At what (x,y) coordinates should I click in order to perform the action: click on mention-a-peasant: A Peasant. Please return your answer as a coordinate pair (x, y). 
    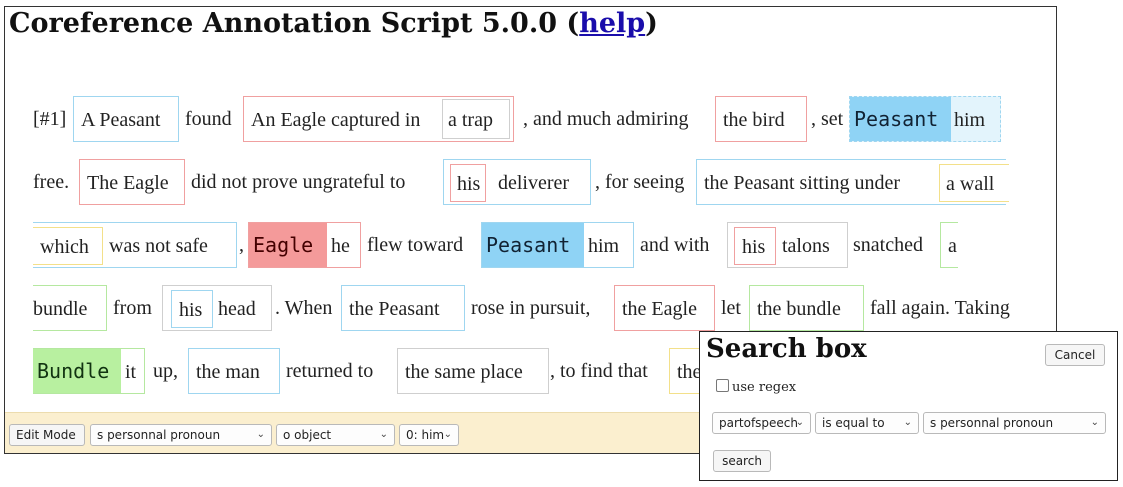
    Looking at the image, I should click on (126, 119).